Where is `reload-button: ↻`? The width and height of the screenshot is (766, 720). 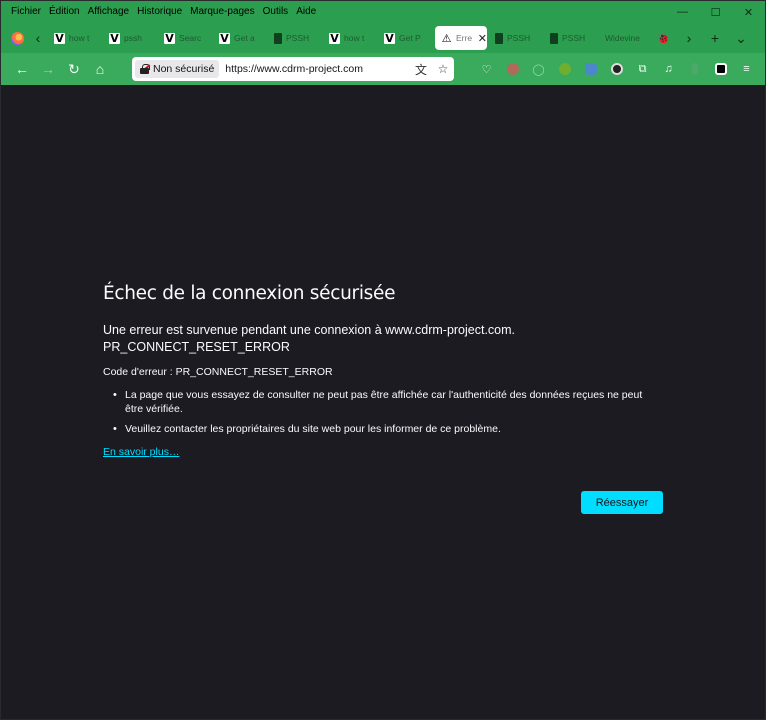 reload-button: ↻ is located at coordinates (74, 69).